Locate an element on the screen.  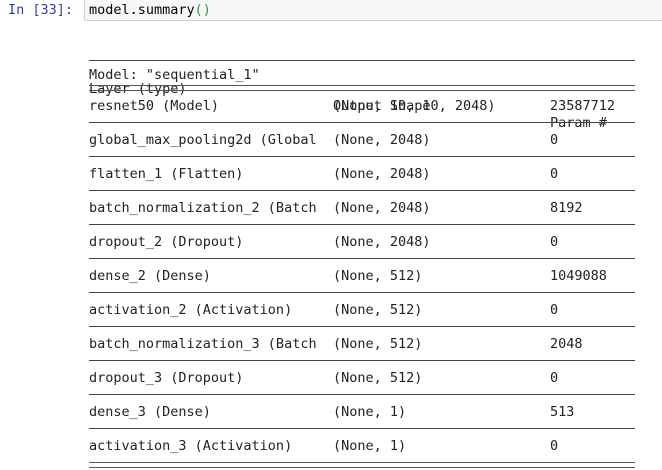
code-parens: () is located at coordinates (202, 10).